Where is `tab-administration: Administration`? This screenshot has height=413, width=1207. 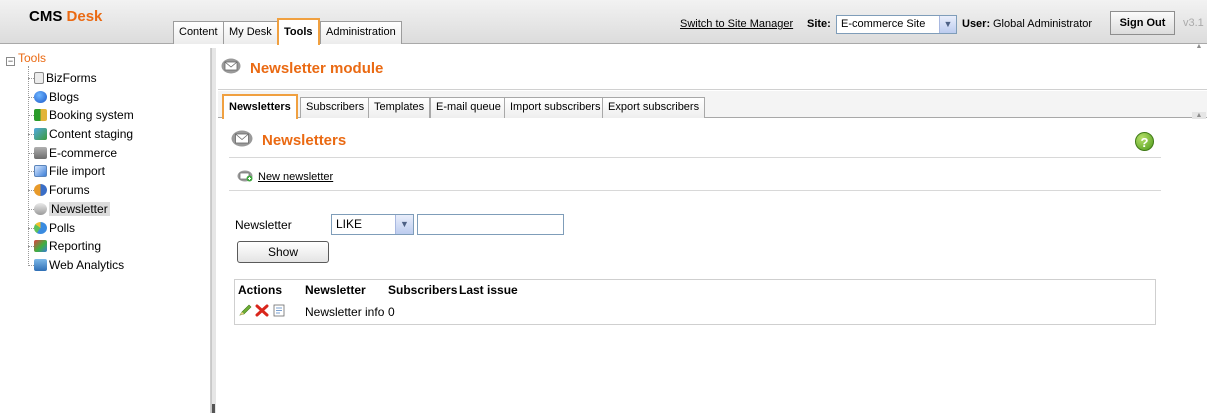
tab-administration: Administration is located at coordinates (361, 32).